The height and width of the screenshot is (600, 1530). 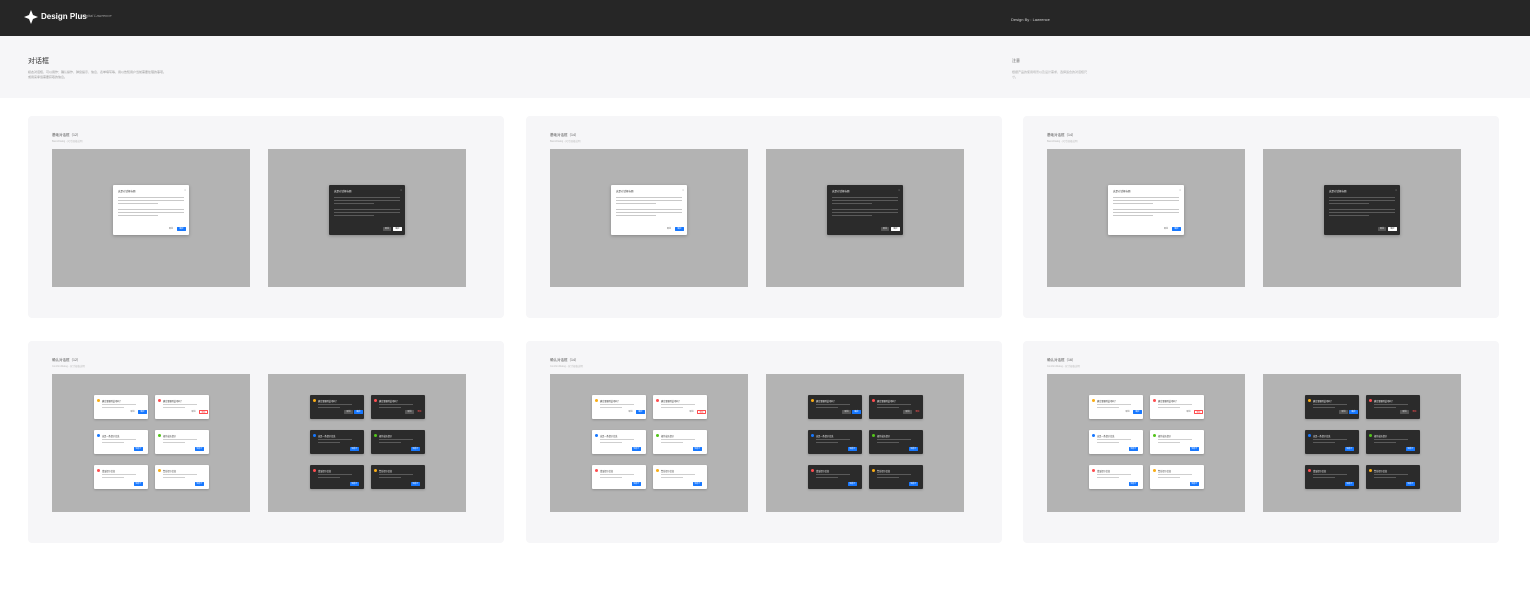 What do you see at coordinates (38, 61) in the screenshot?
I see `page-title: 对话框` at bounding box center [38, 61].